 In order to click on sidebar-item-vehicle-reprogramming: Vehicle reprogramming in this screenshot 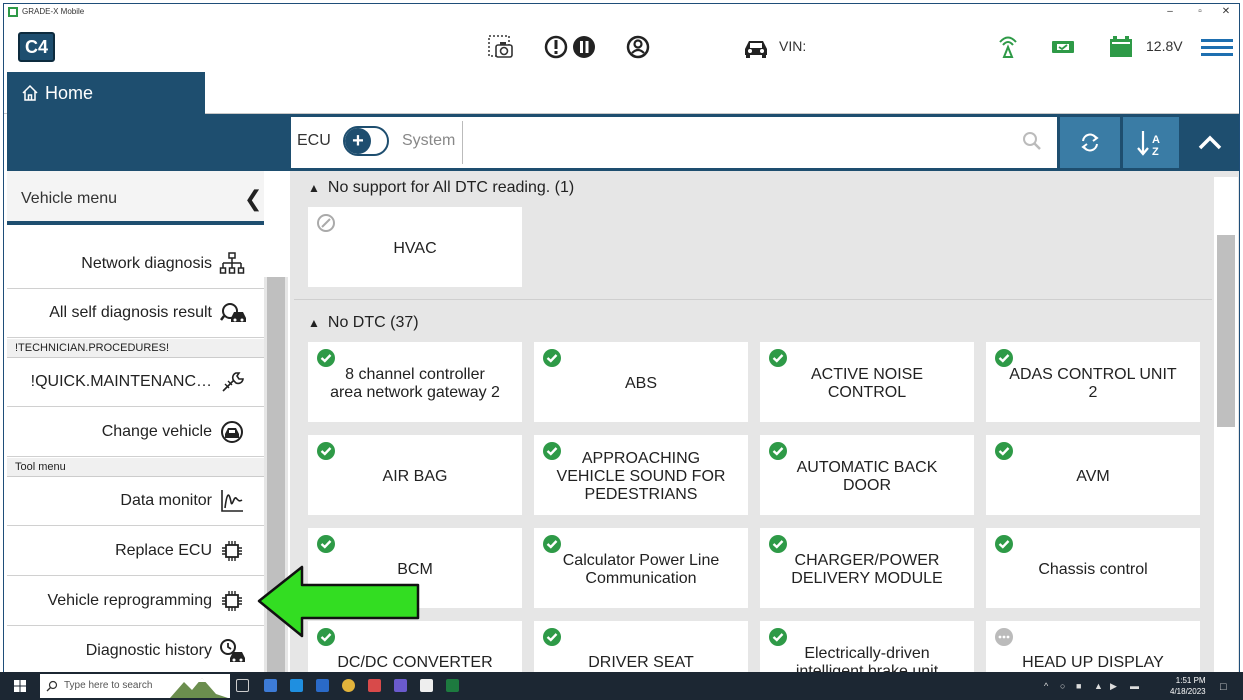, I will do `click(135, 601)`.